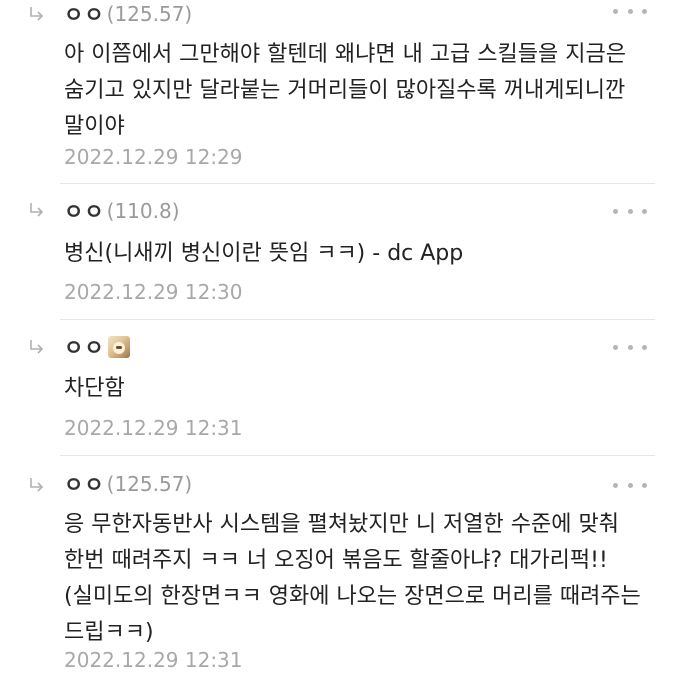 The image size is (673, 673). Describe the element at coordinates (153, 292) in the screenshot. I see `comment-date: 2022.12.29 12:30` at that location.